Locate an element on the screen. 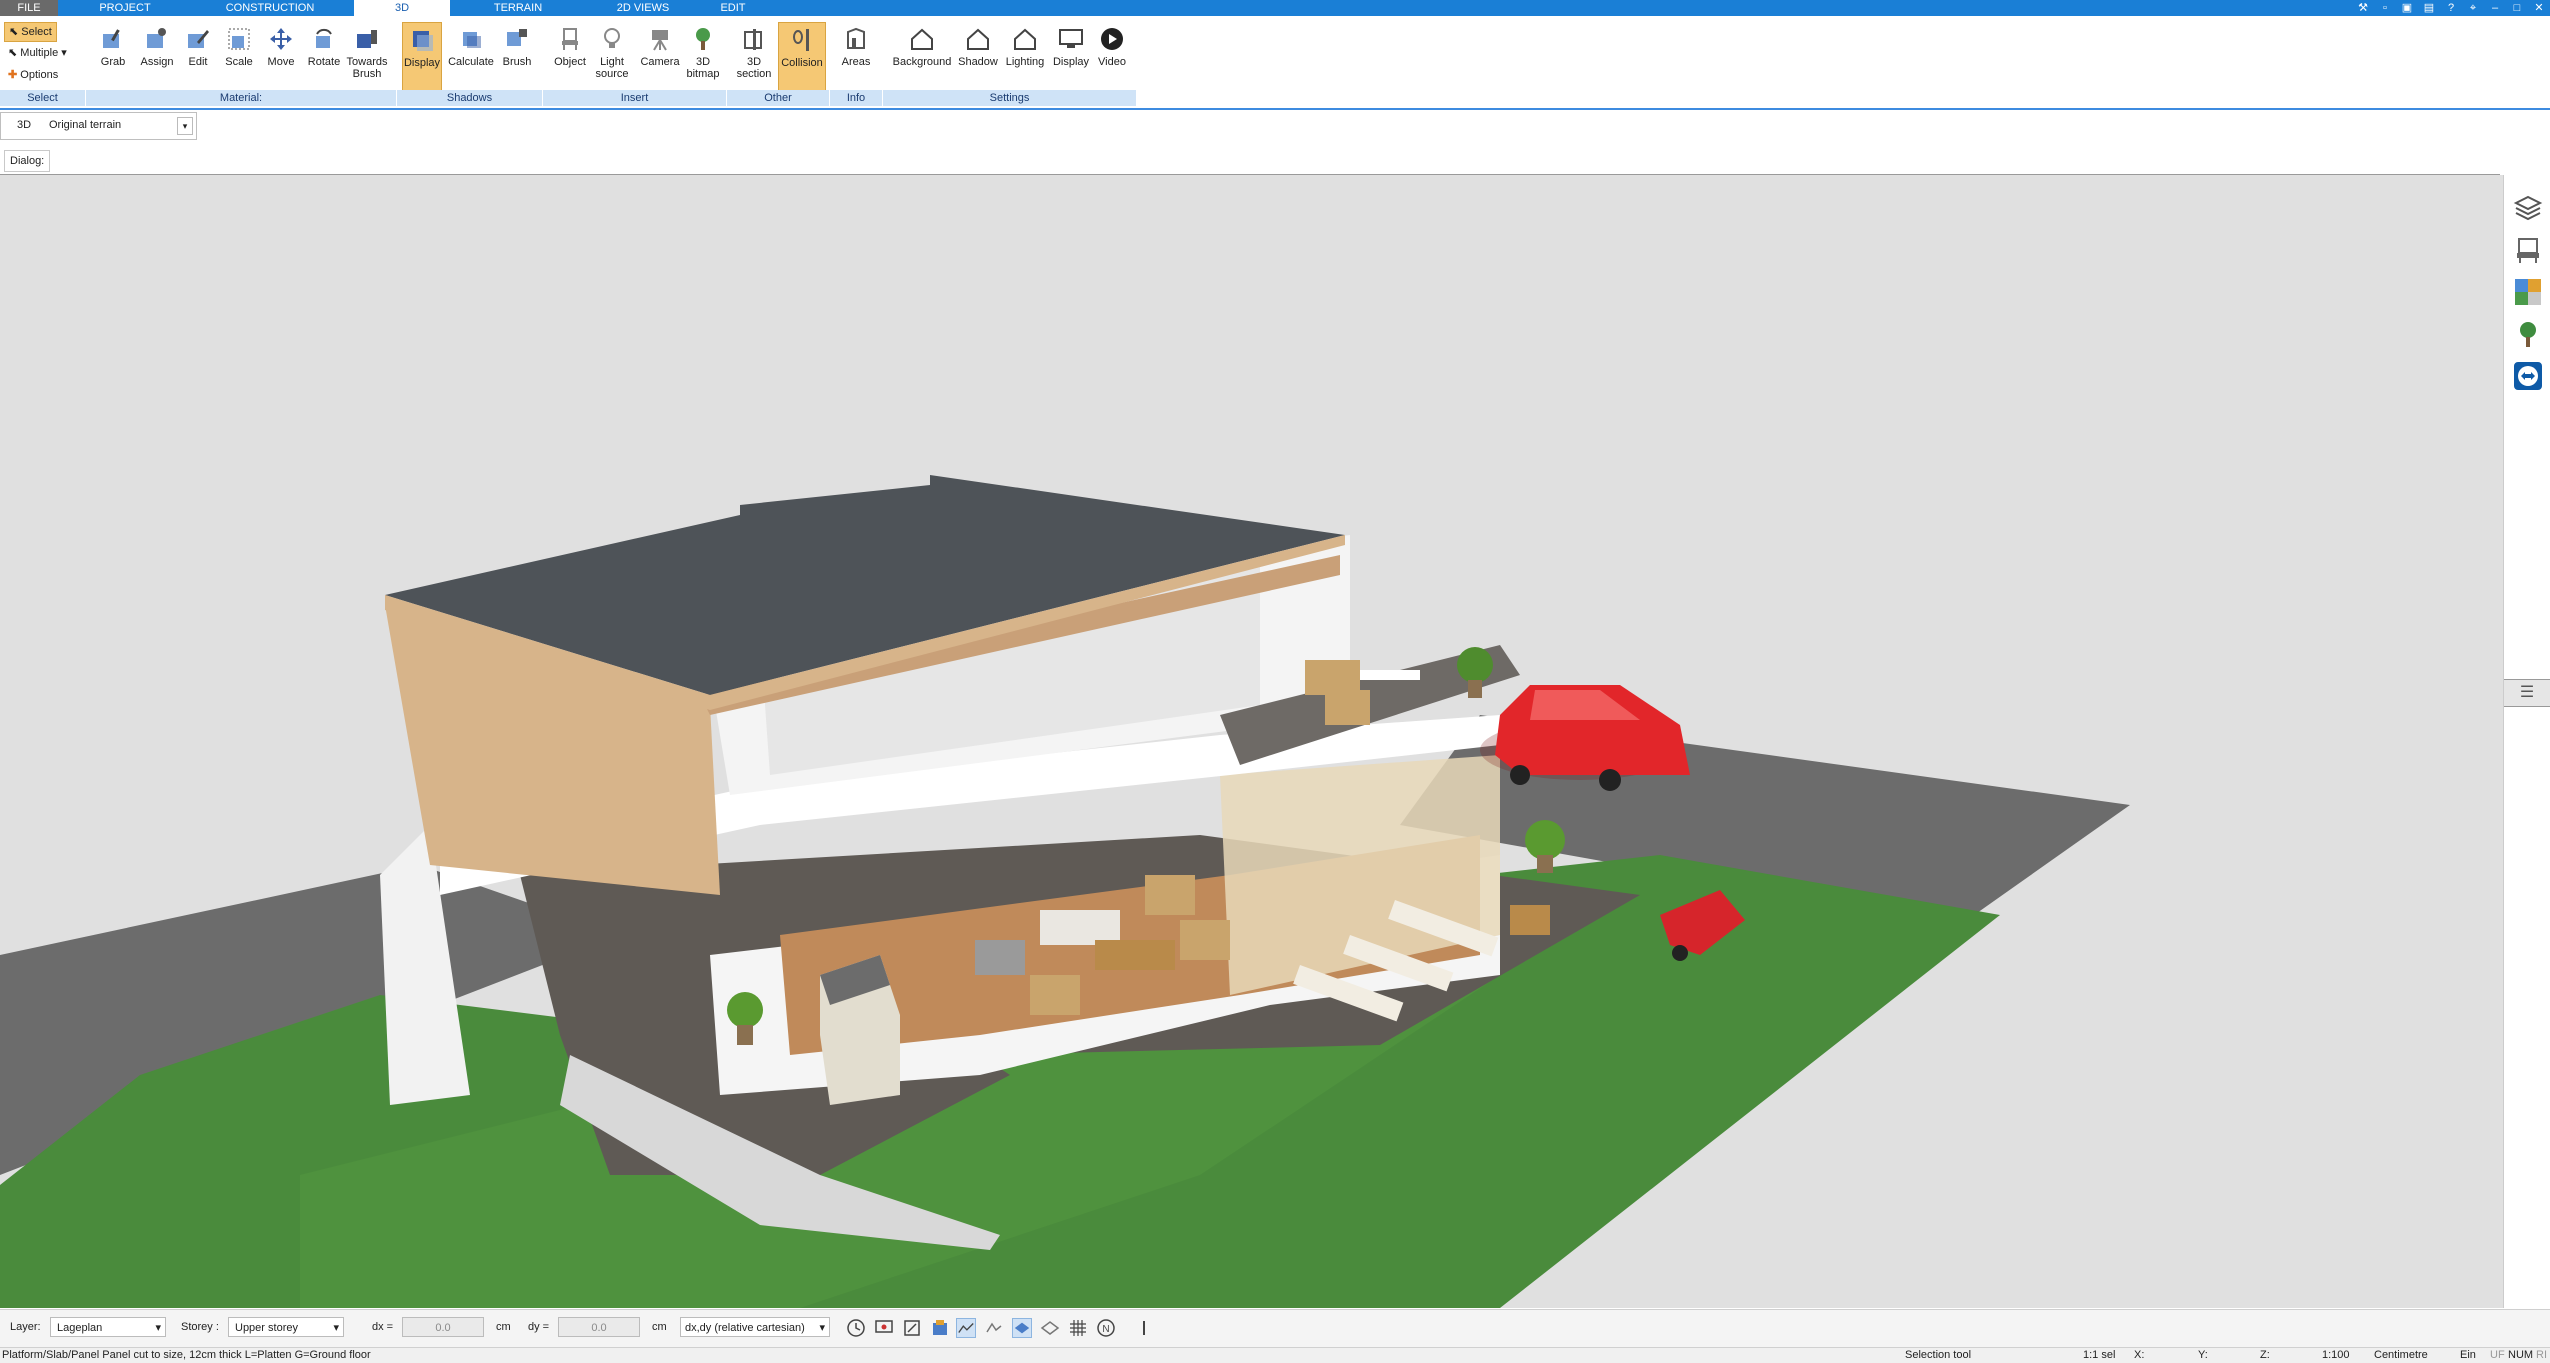 The height and width of the screenshot is (1363, 2550). plus-icon: ✚ is located at coordinates (13, 75).